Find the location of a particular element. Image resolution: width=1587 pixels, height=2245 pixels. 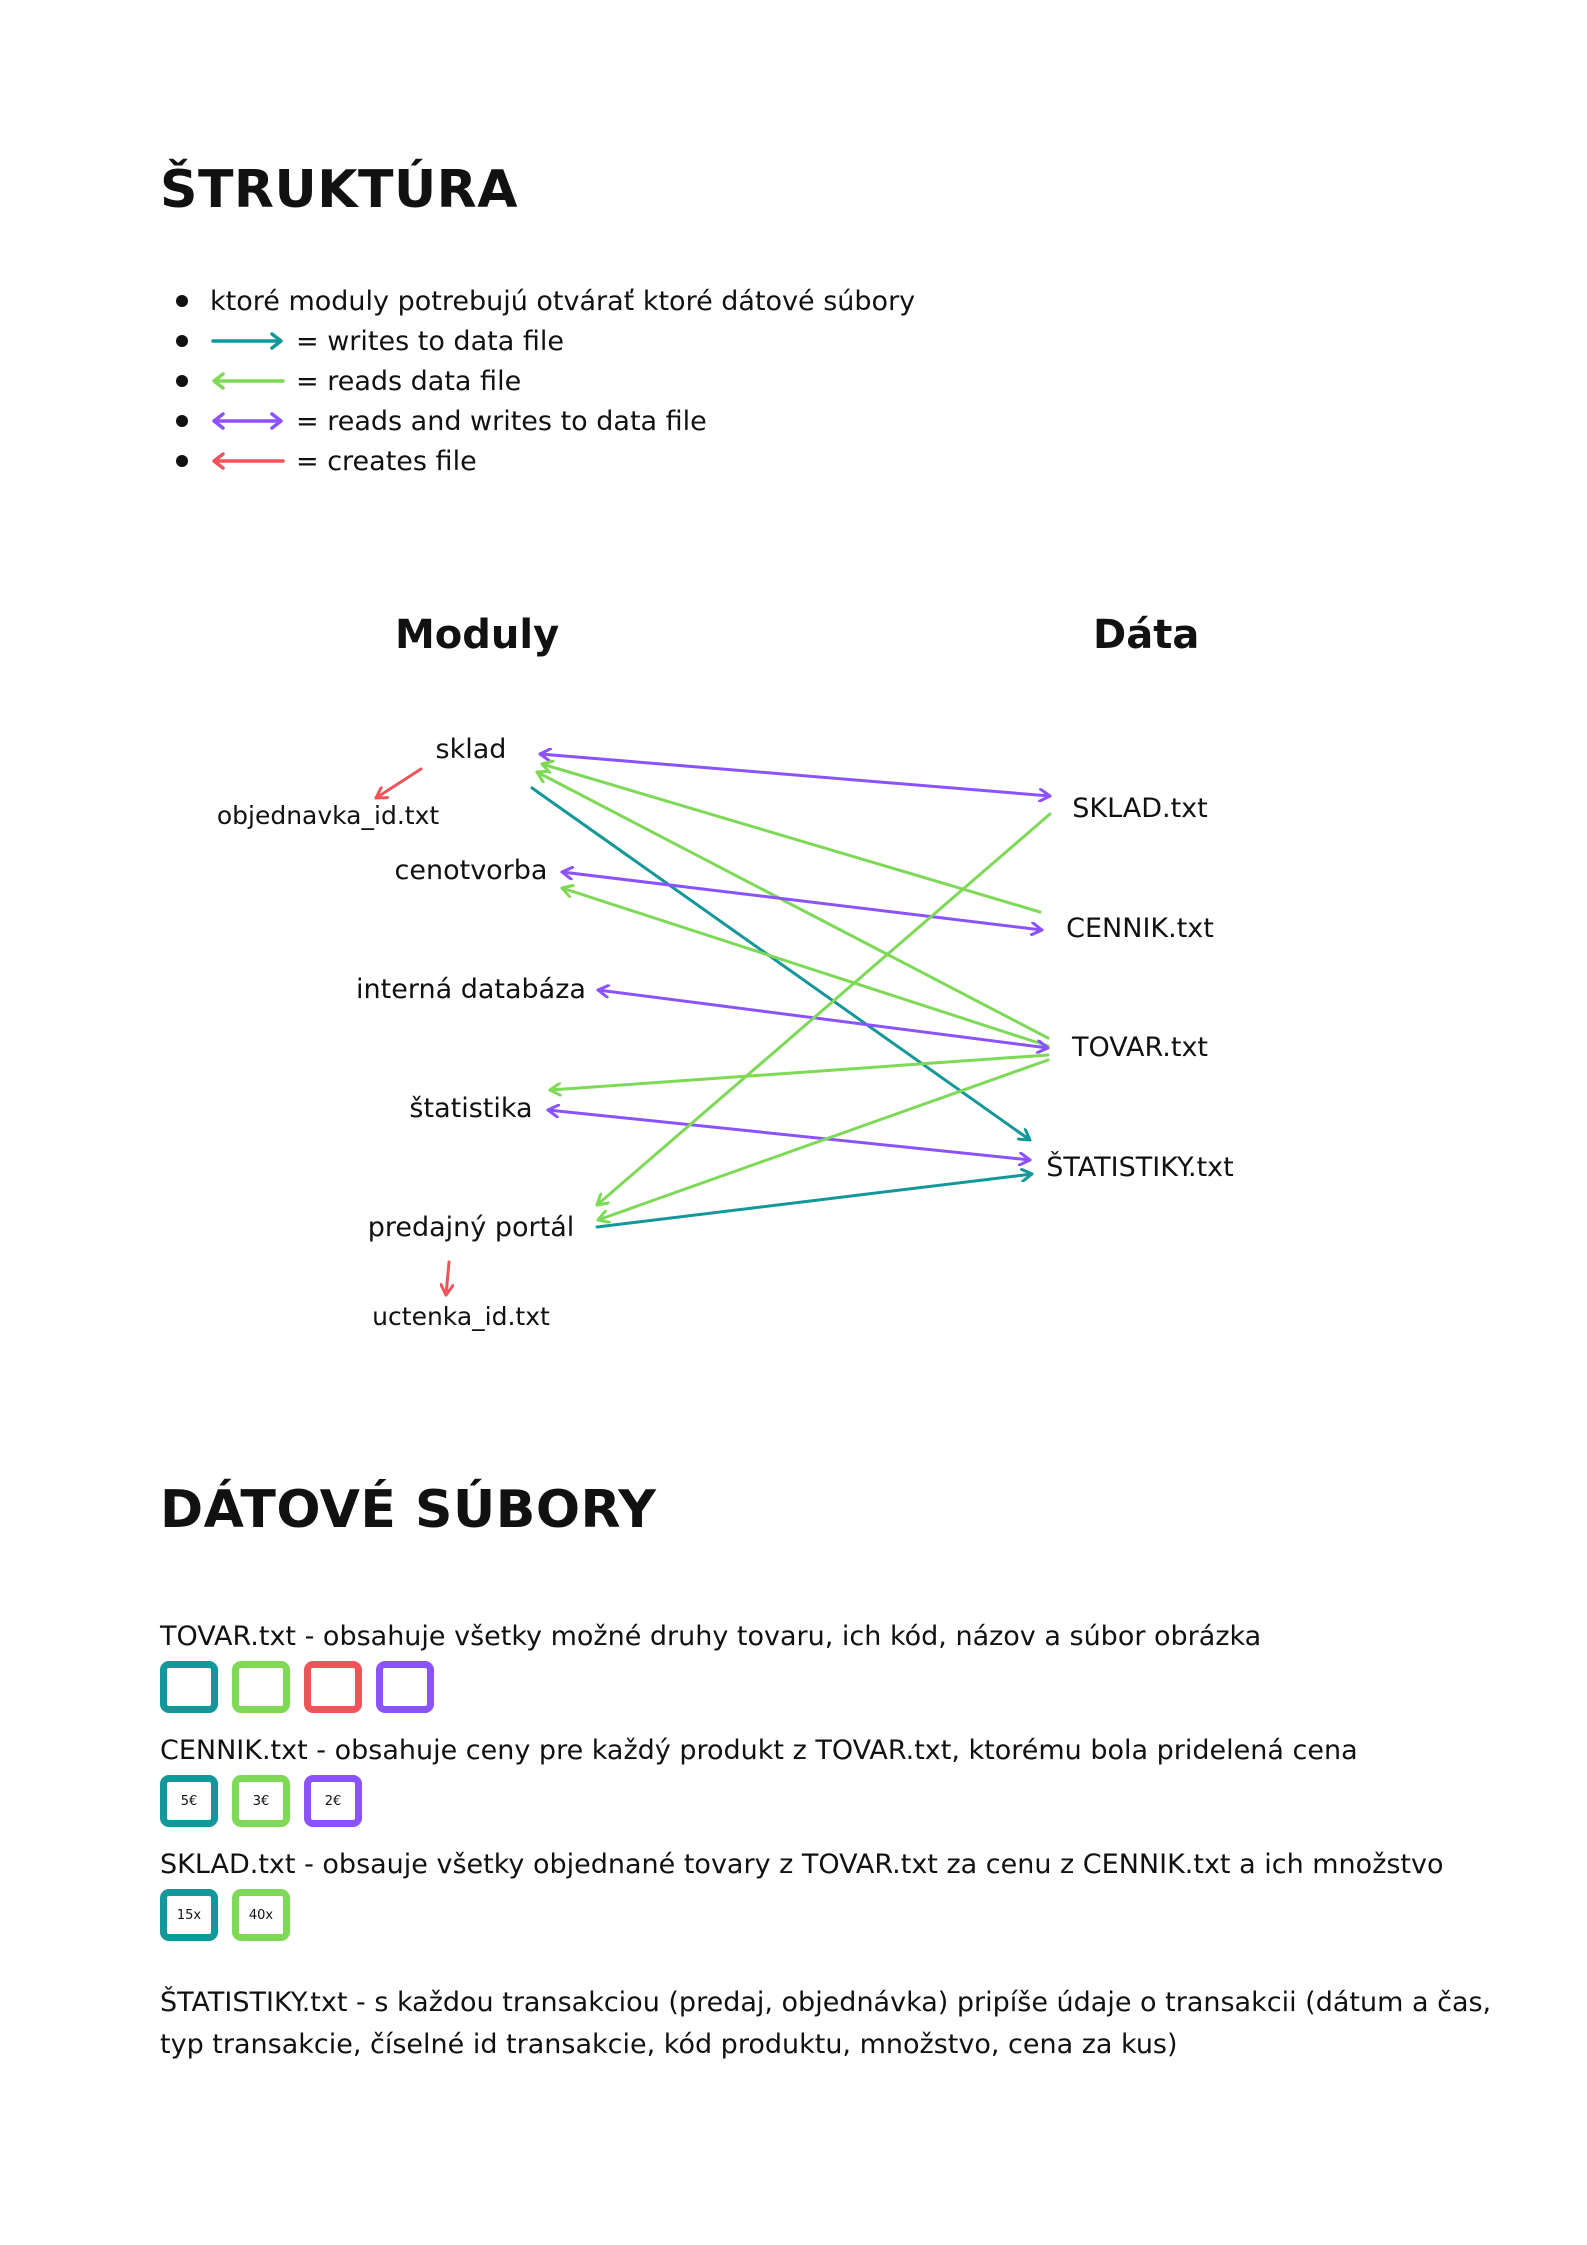

arrow-sklad-skladtxt is located at coordinates (795, 775).